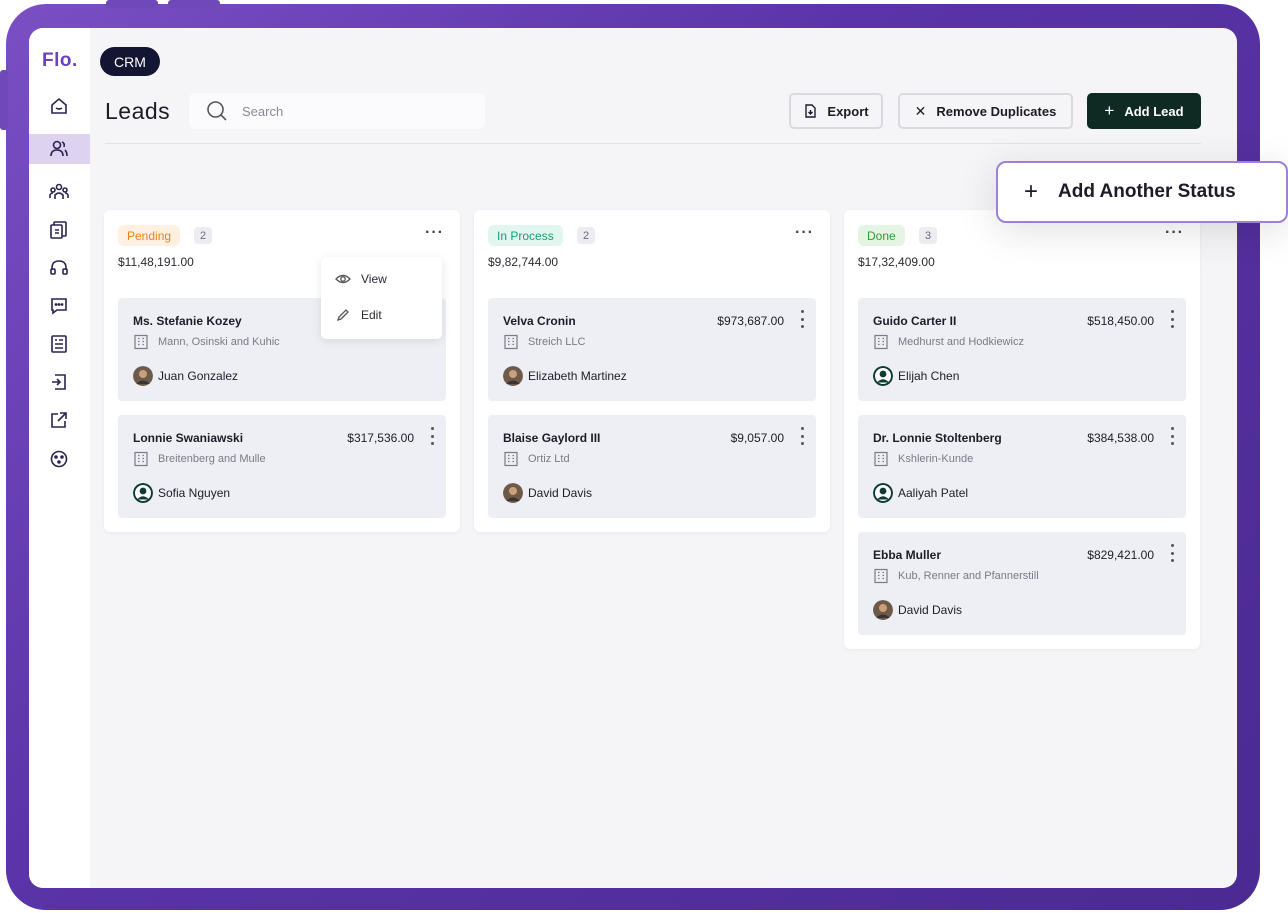 The height and width of the screenshot is (913, 1288). What do you see at coordinates (358, 315) in the screenshot?
I see `menu-item-edit: Edit` at bounding box center [358, 315].